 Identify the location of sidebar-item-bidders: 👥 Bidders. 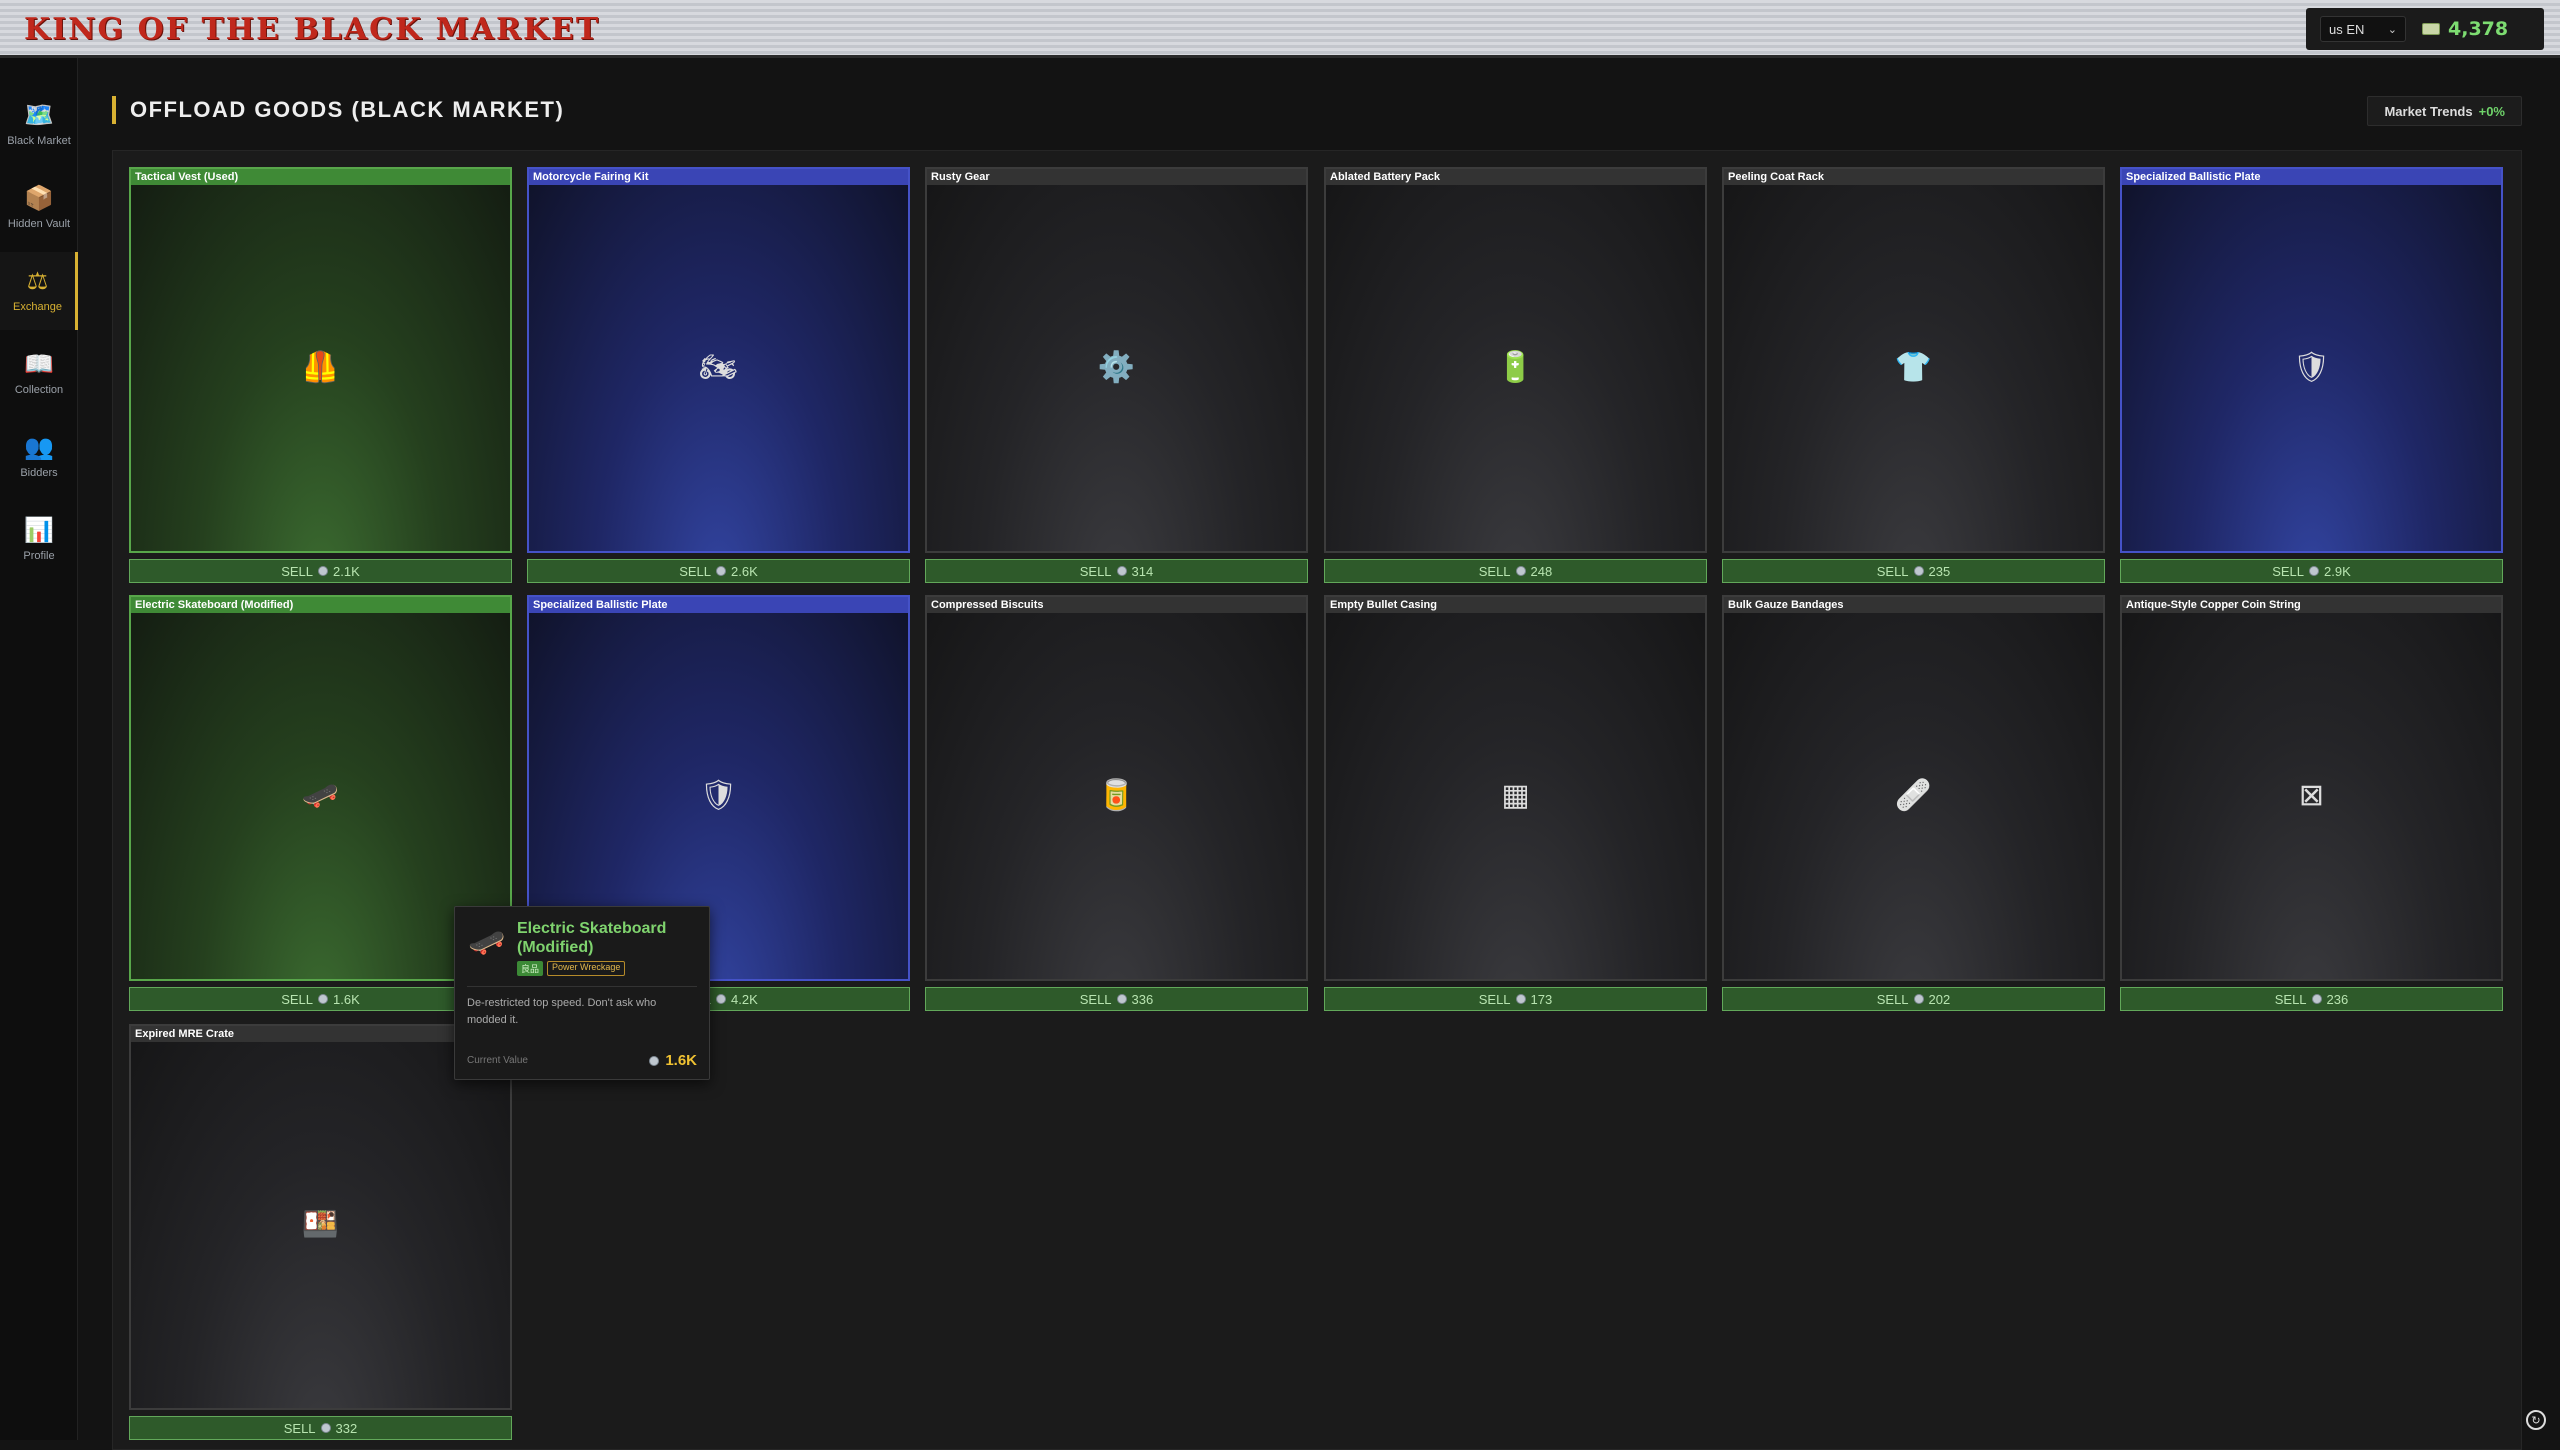
(39, 457).